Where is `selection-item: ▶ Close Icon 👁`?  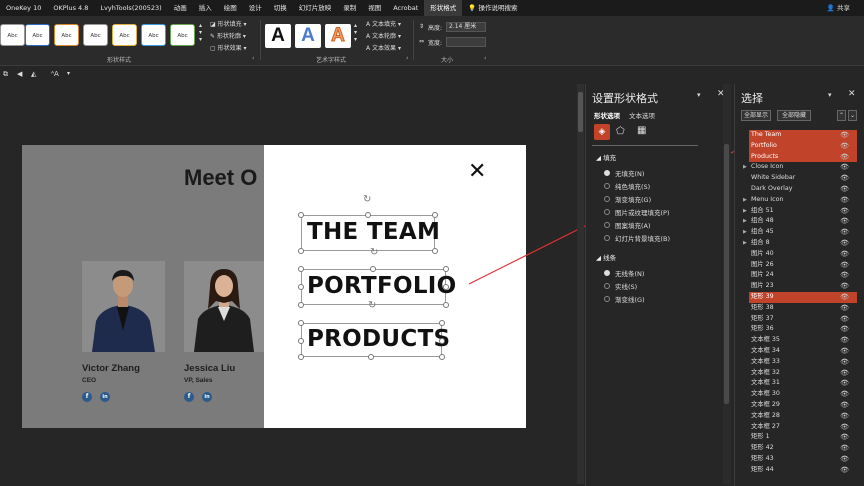 selection-item: ▶ Close Icon 👁 is located at coordinates (800, 167).